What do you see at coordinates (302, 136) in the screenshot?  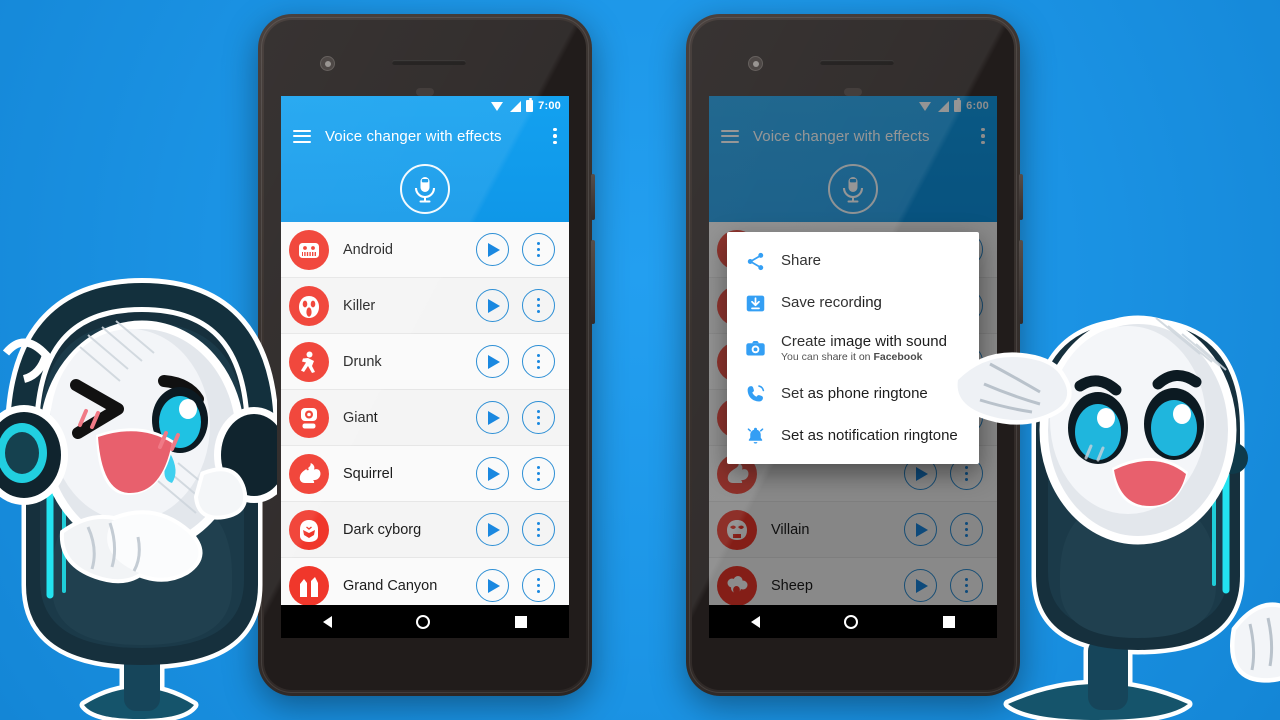 I see `hamburger-menu-icon` at bounding box center [302, 136].